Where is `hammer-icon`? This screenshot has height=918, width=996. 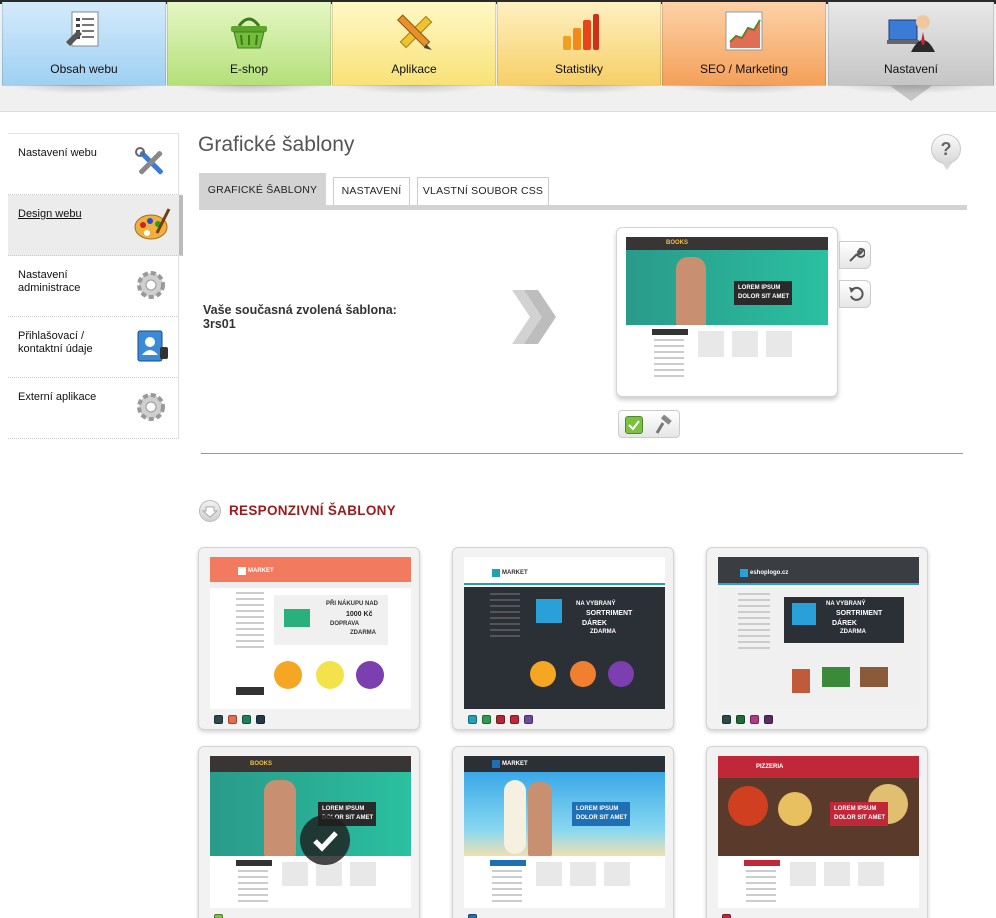
hammer-icon is located at coordinates (664, 425).